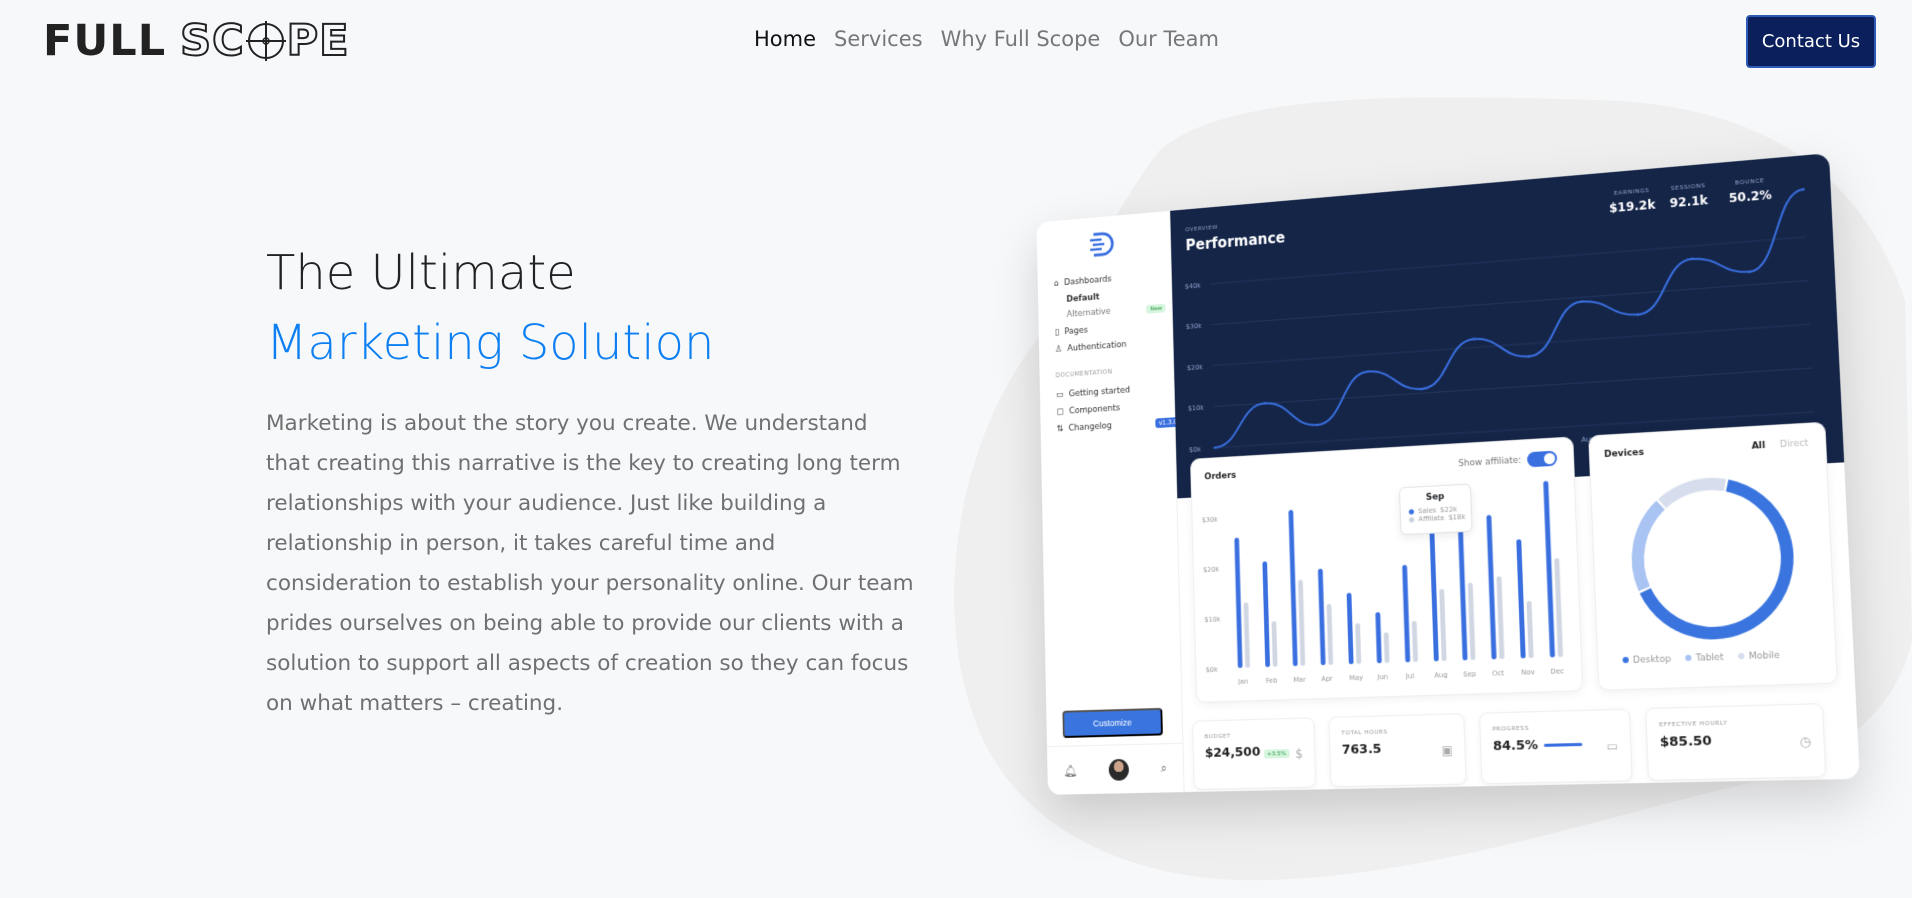 The image size is (1912, 898). What do you see at coordinates (1099, 392) in the screenshot?
I see `sidebar-item-label: Getting started` at bounding box center [1099, 392].